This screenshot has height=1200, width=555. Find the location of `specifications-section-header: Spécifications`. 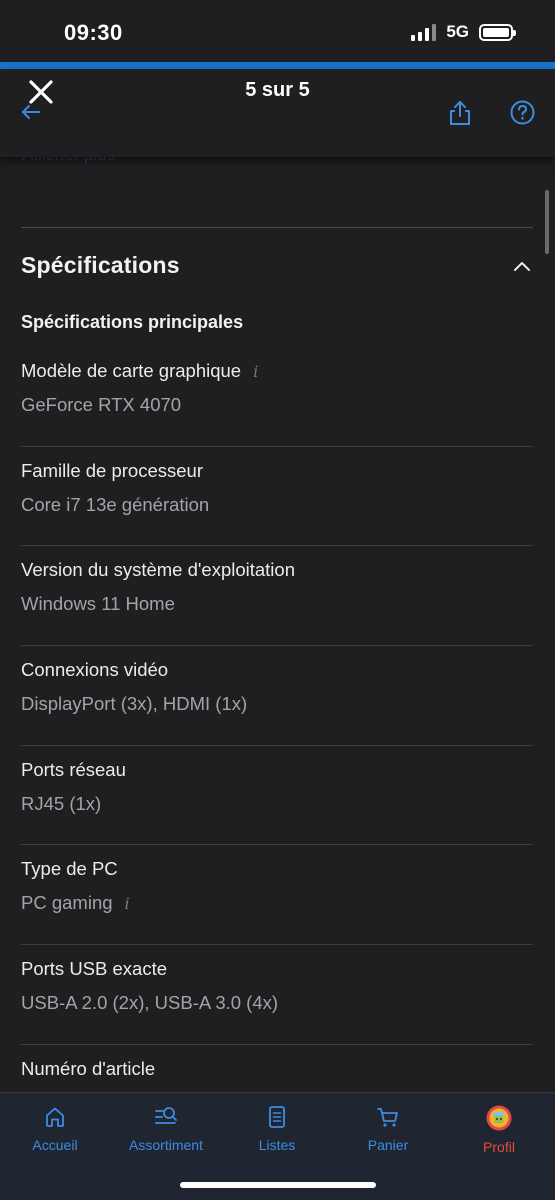

specifications-section-header: Spécifications is located at coordinates (277, 269).